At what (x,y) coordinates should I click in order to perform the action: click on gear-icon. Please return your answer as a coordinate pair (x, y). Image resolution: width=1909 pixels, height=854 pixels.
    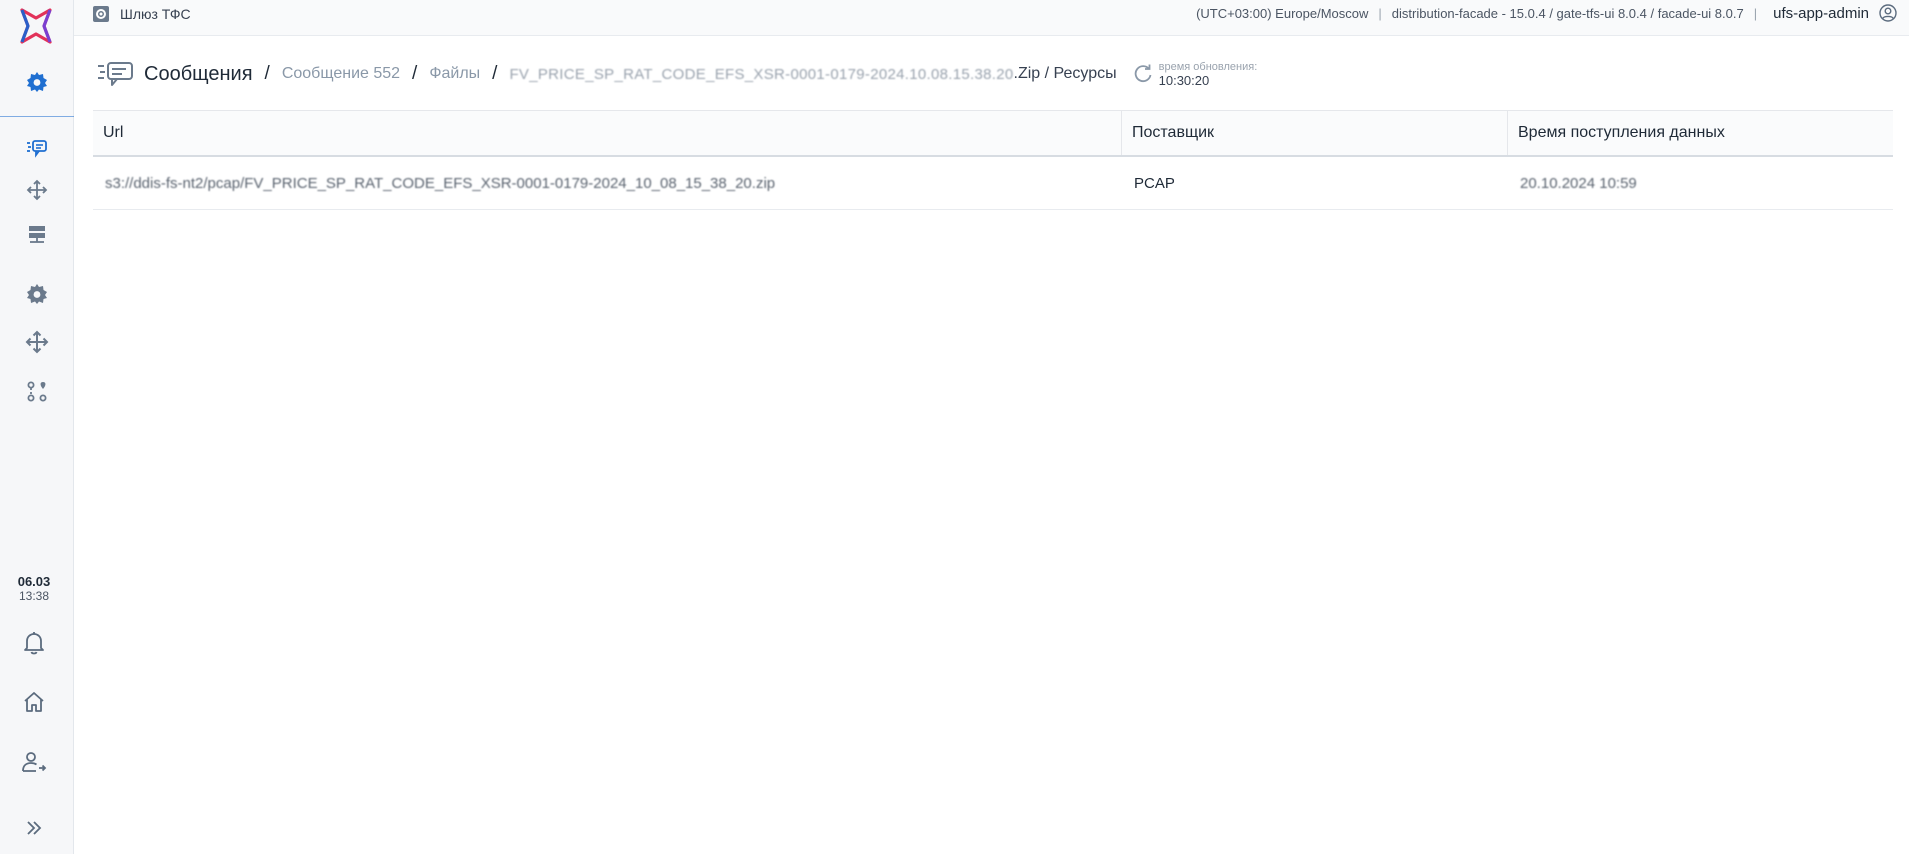
    Looking at the image, I should click on (37, 82).